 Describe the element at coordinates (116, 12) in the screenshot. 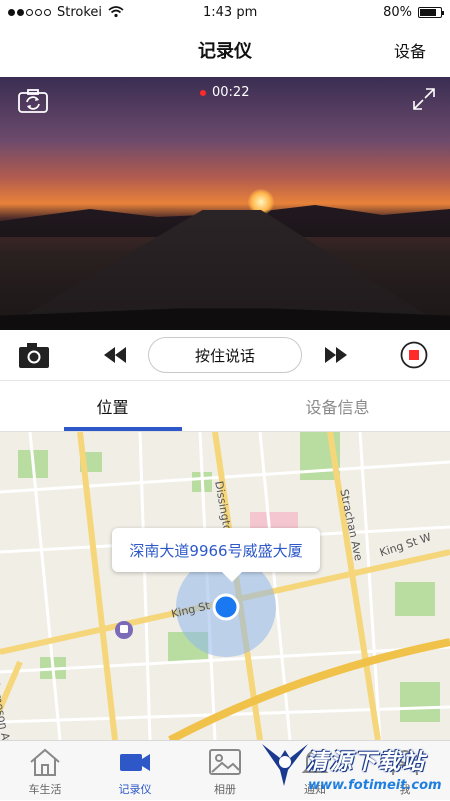

I see `wifi-icon` at that location.